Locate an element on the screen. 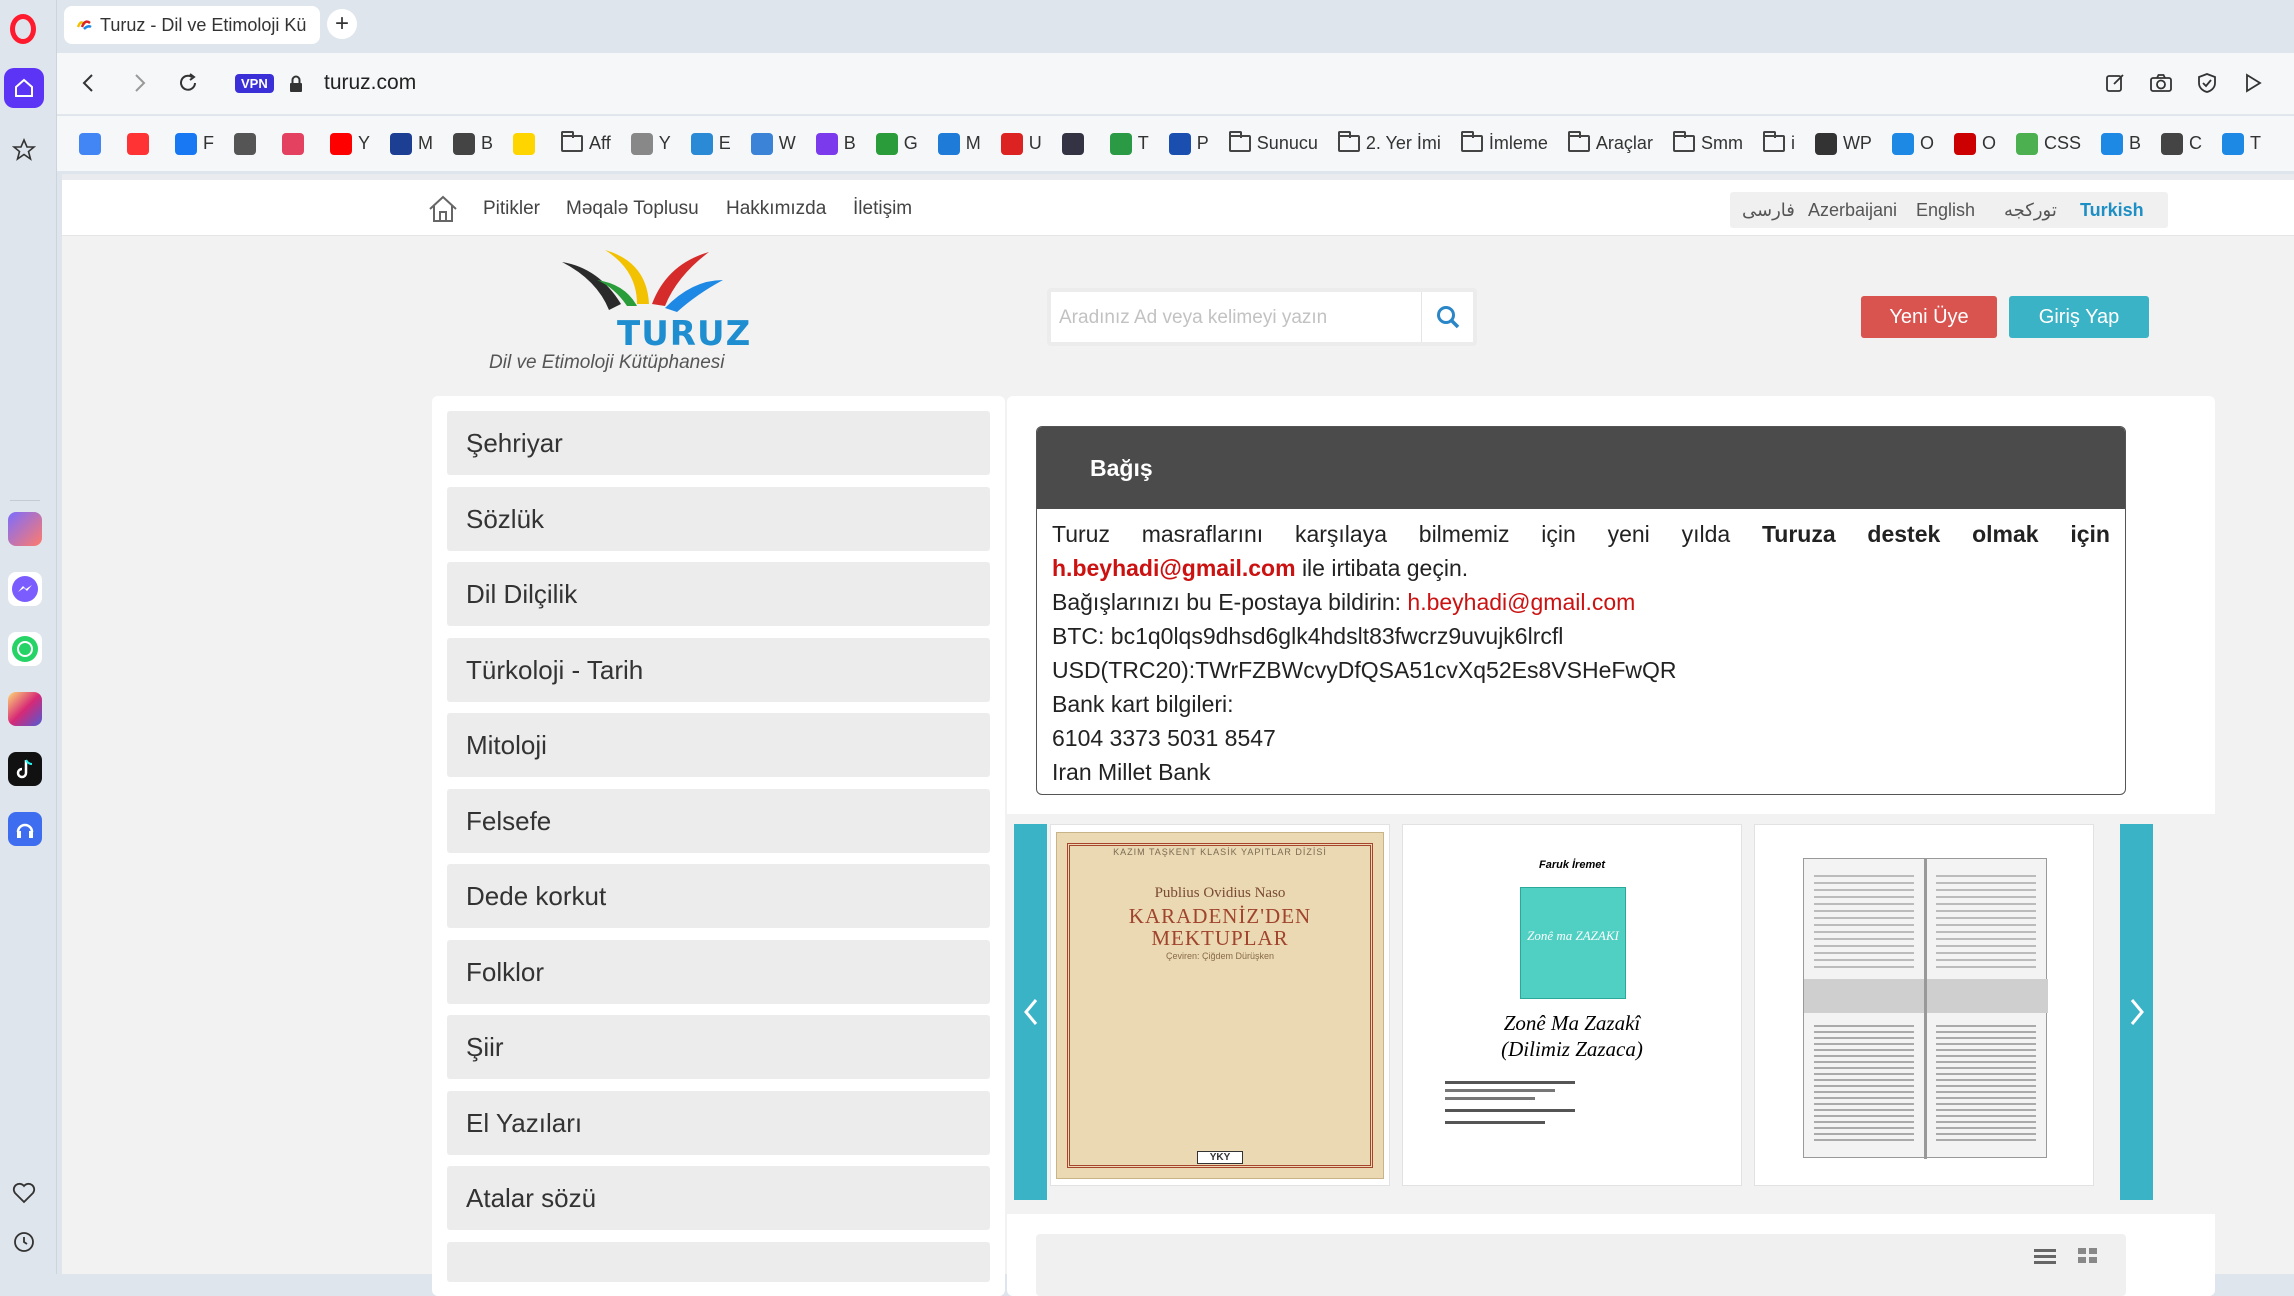 This screenshot has width=2294, height=1296. category-sehriyar: Şehriyar is located at coordinates (718, 443).